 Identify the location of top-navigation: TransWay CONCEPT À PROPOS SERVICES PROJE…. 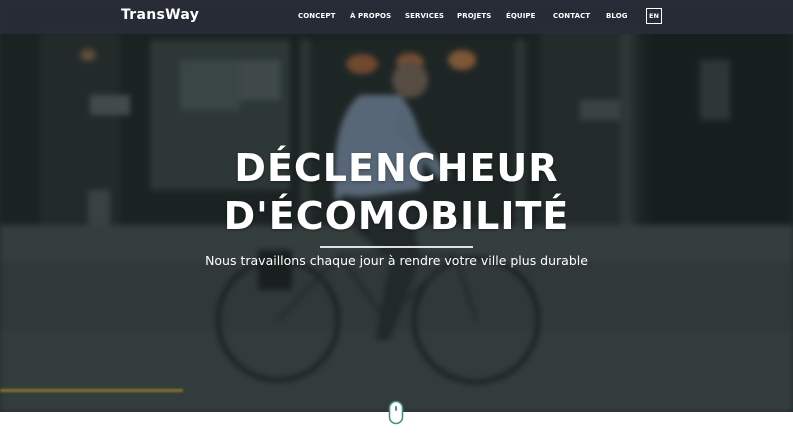
(396, 17).